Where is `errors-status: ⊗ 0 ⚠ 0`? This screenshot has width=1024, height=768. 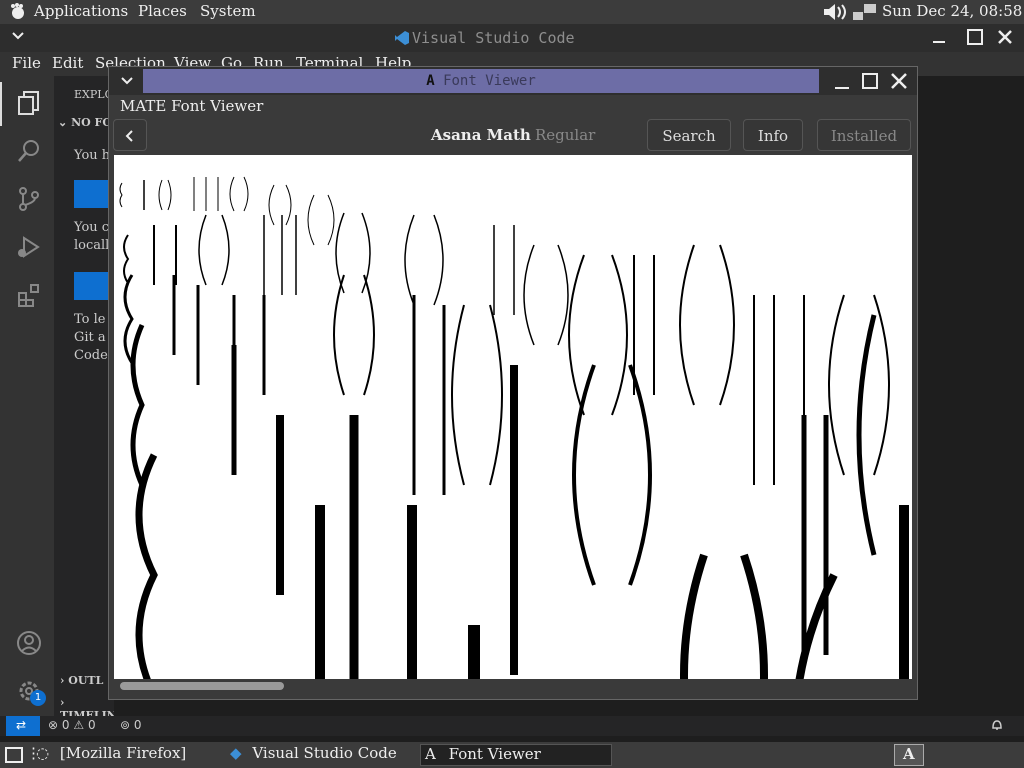 errors-status: ⊗ 0 ⚠ 0 is located at coordinates (72, 725).